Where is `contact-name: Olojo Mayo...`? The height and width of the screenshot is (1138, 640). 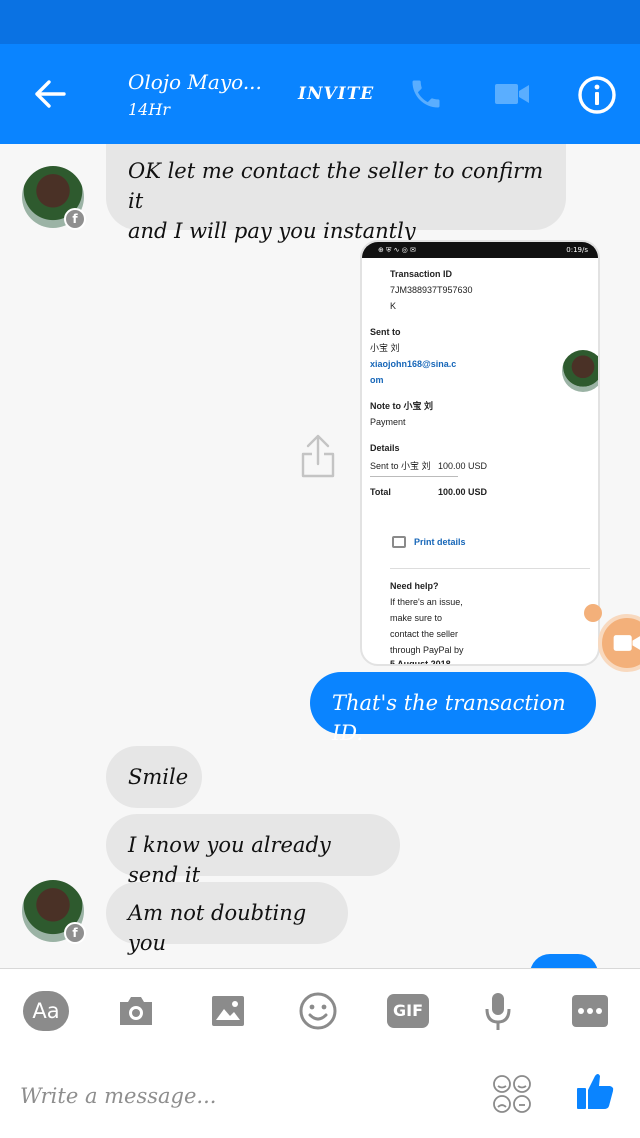
contact-name: Olojo Mayo... is located at coordinates (195, 82).